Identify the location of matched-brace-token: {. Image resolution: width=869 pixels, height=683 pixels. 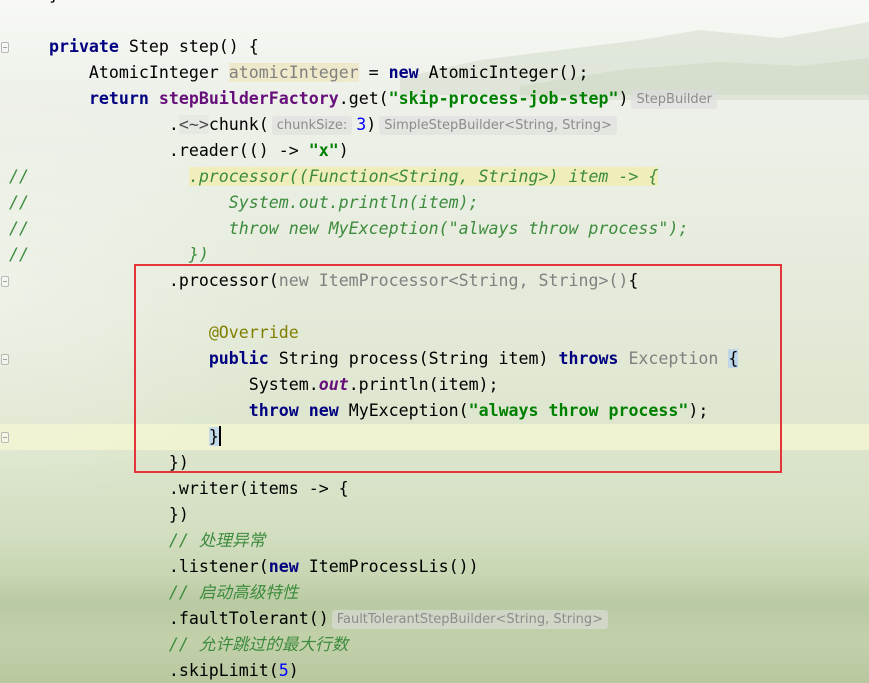
(733, 358).